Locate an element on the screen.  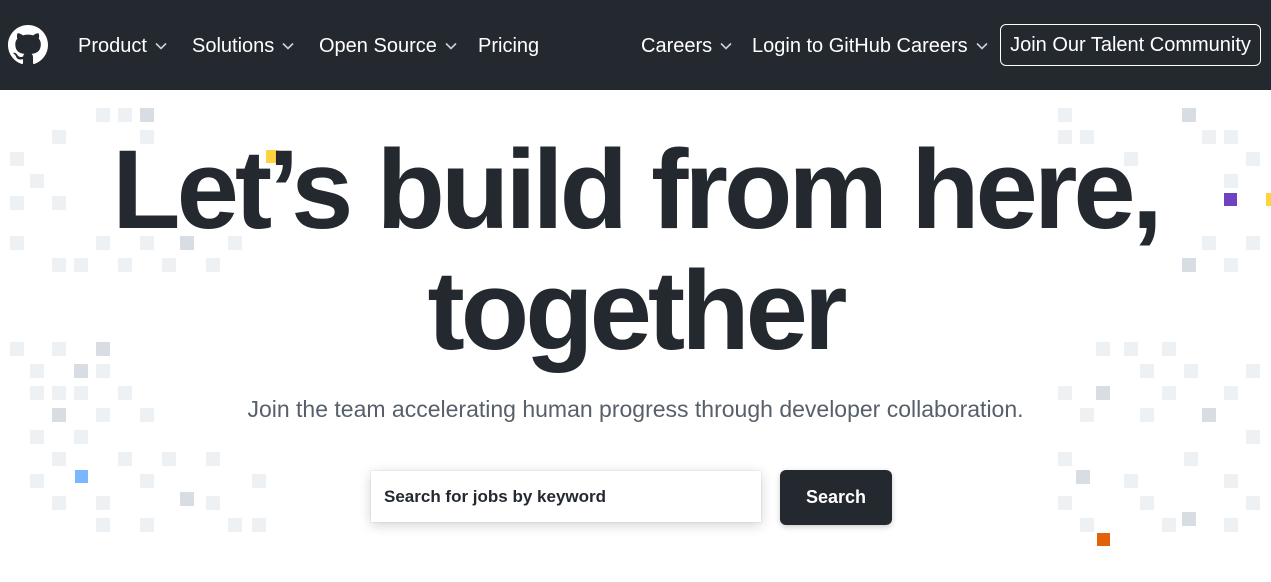
nav-pricing: Pricing is located at coordinates (508, 46).